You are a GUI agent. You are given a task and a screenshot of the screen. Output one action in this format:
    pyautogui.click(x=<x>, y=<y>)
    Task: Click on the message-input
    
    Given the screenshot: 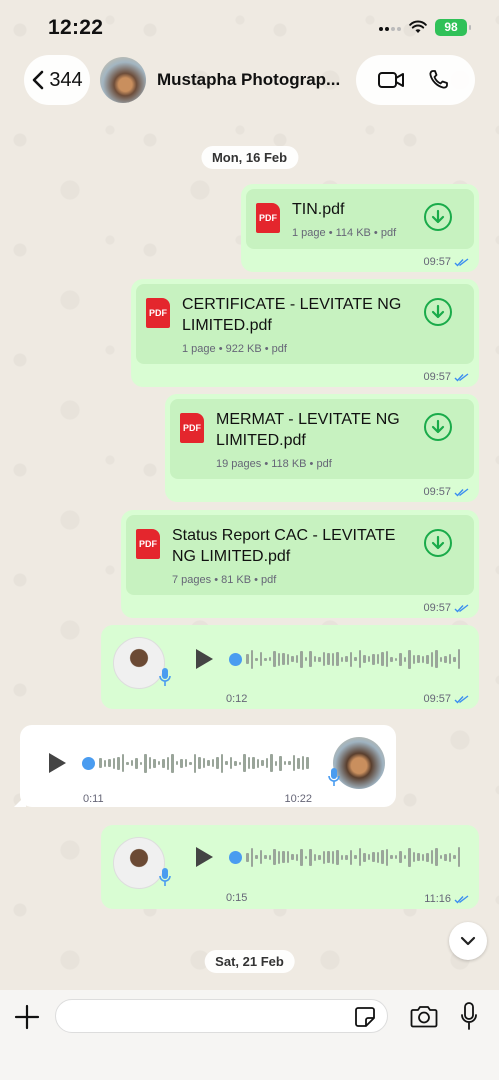 What is the action you would take?
    pyautogui.click(x=221, y=1016)
    